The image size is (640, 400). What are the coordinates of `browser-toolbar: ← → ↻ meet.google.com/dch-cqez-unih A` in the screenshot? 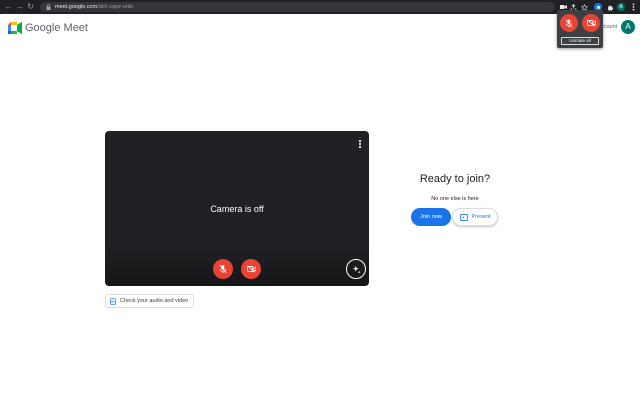 It's located at (320, 7).